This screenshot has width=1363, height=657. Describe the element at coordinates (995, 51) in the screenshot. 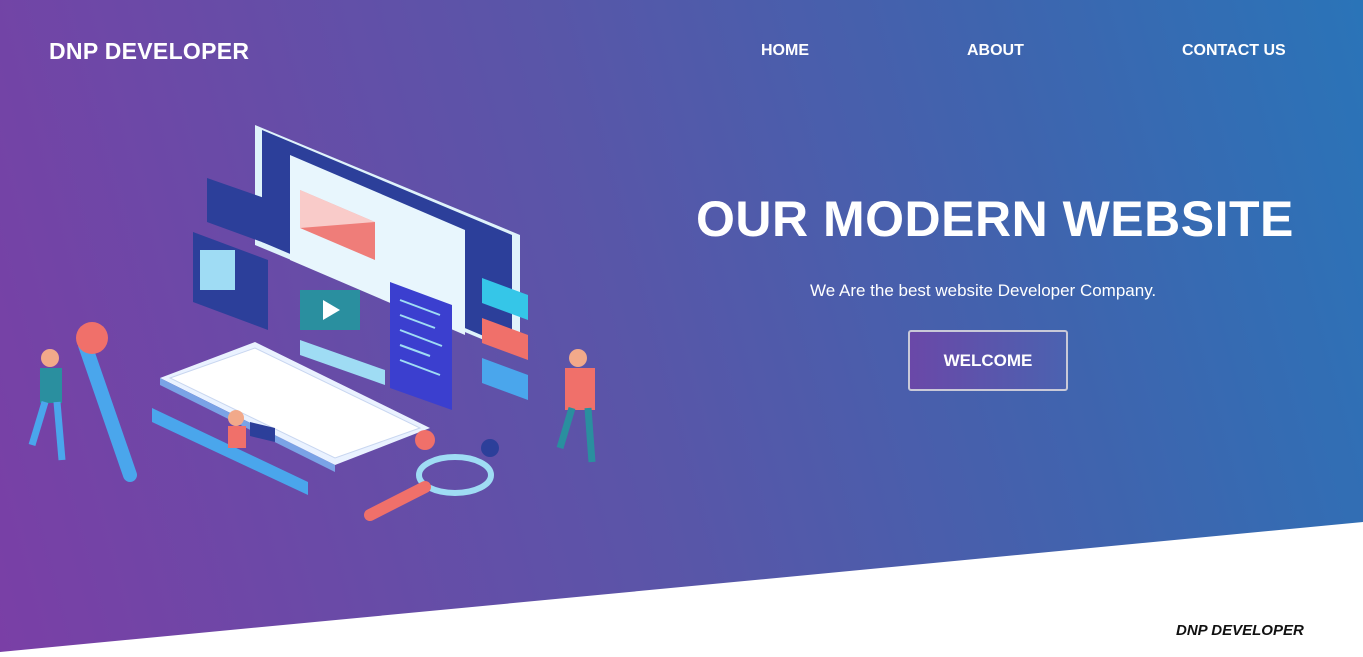

I see `nav-about-link: ABOUT` at that location.